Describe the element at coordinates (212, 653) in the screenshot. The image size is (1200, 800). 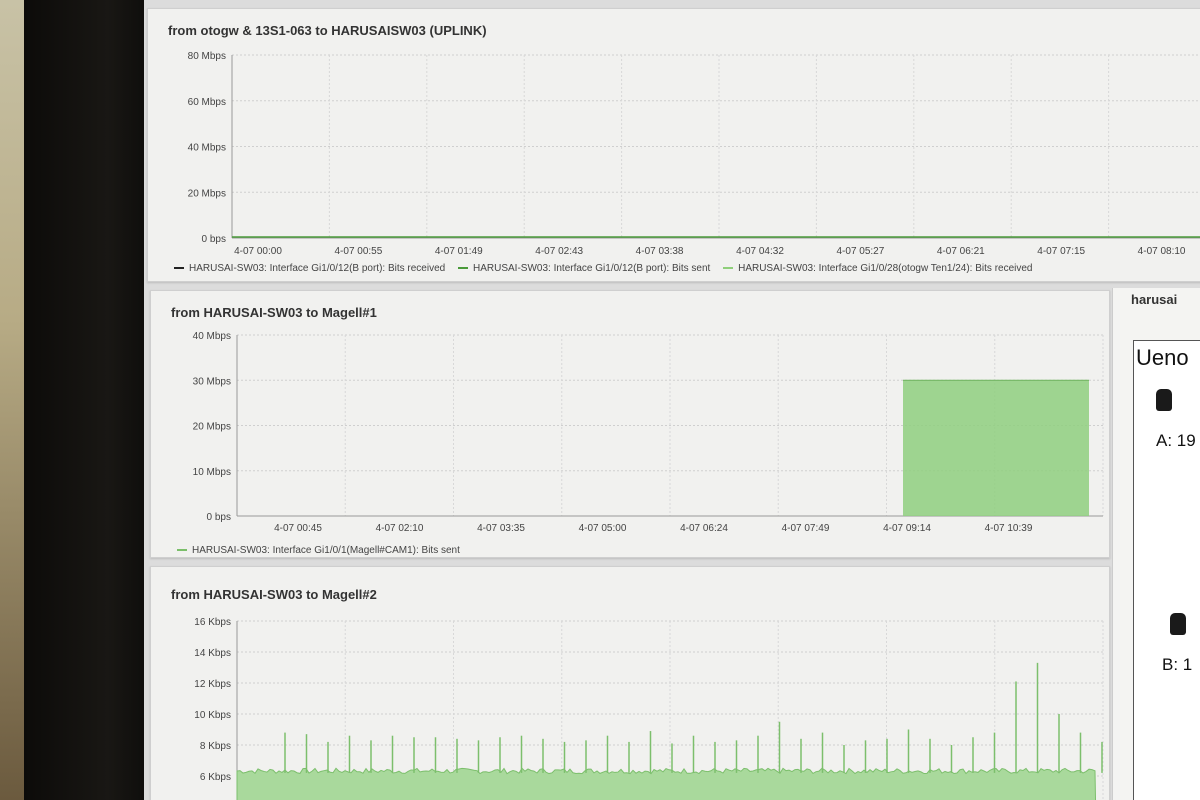
I see `y-tick-label: 14 Kbps` at that location.